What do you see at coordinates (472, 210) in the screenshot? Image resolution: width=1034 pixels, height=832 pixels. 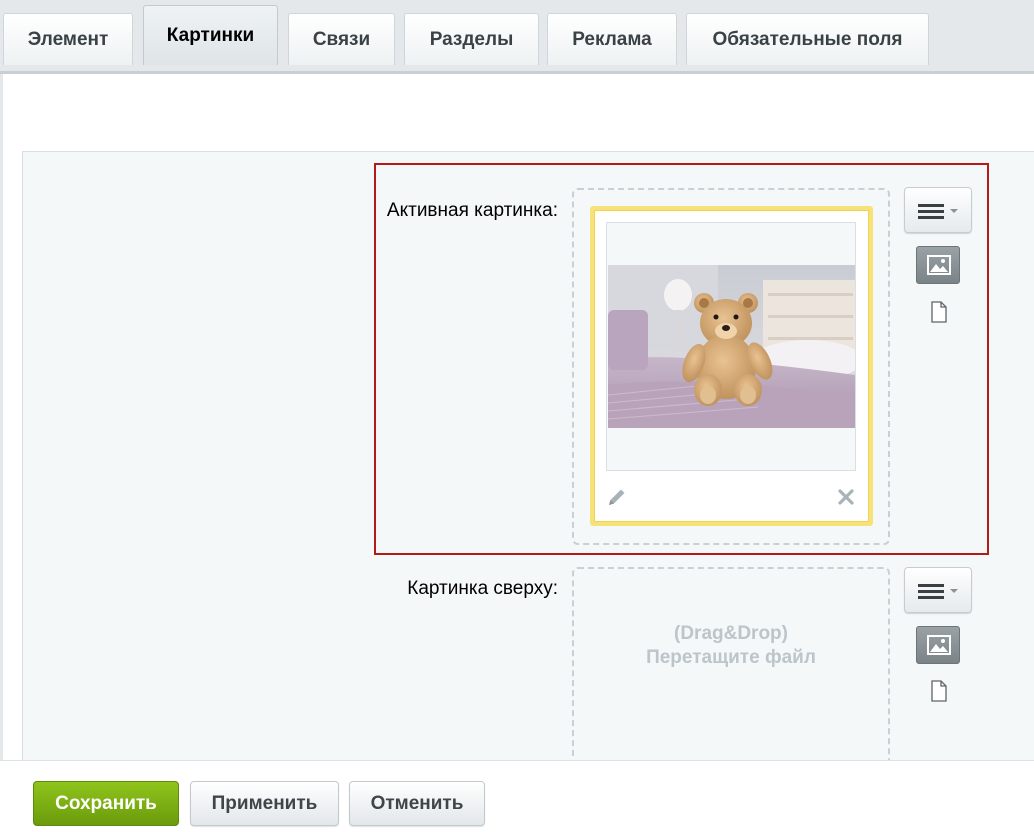 I see `active-picture-label: Активная картинка:` at bounding box center [472, 210].